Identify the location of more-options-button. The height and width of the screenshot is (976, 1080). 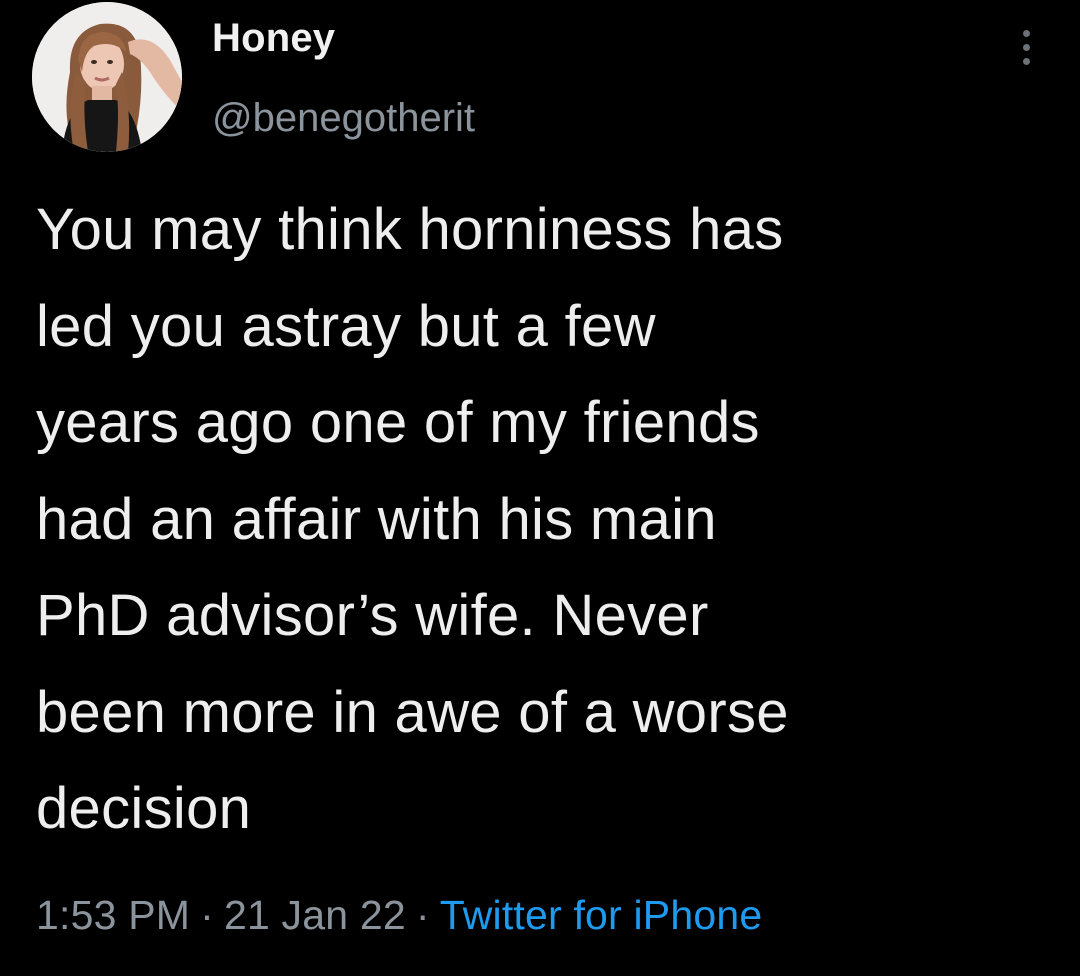
(1026, 48).